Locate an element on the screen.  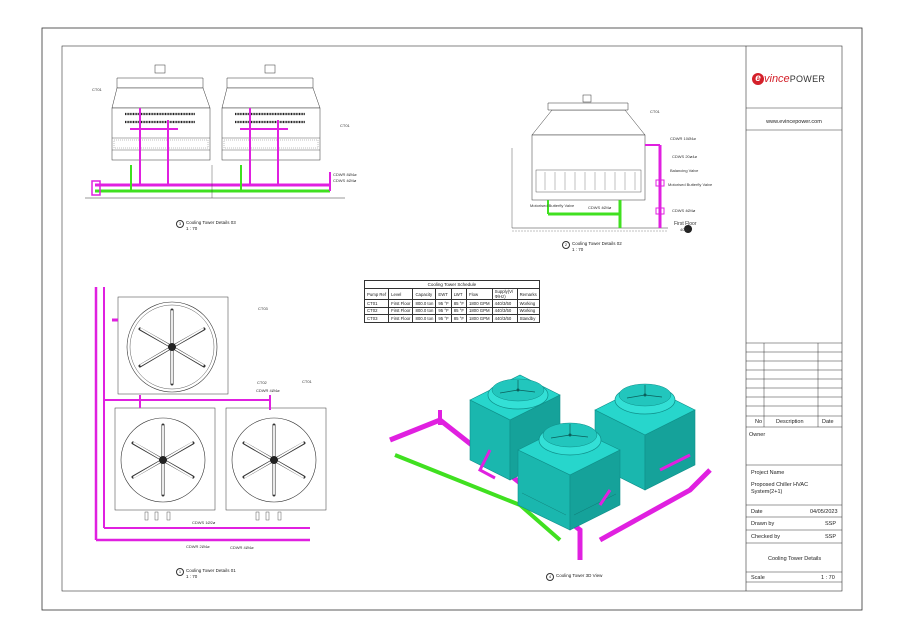
v1-label-ct01: CT01 is located at coordinates (307, 381).